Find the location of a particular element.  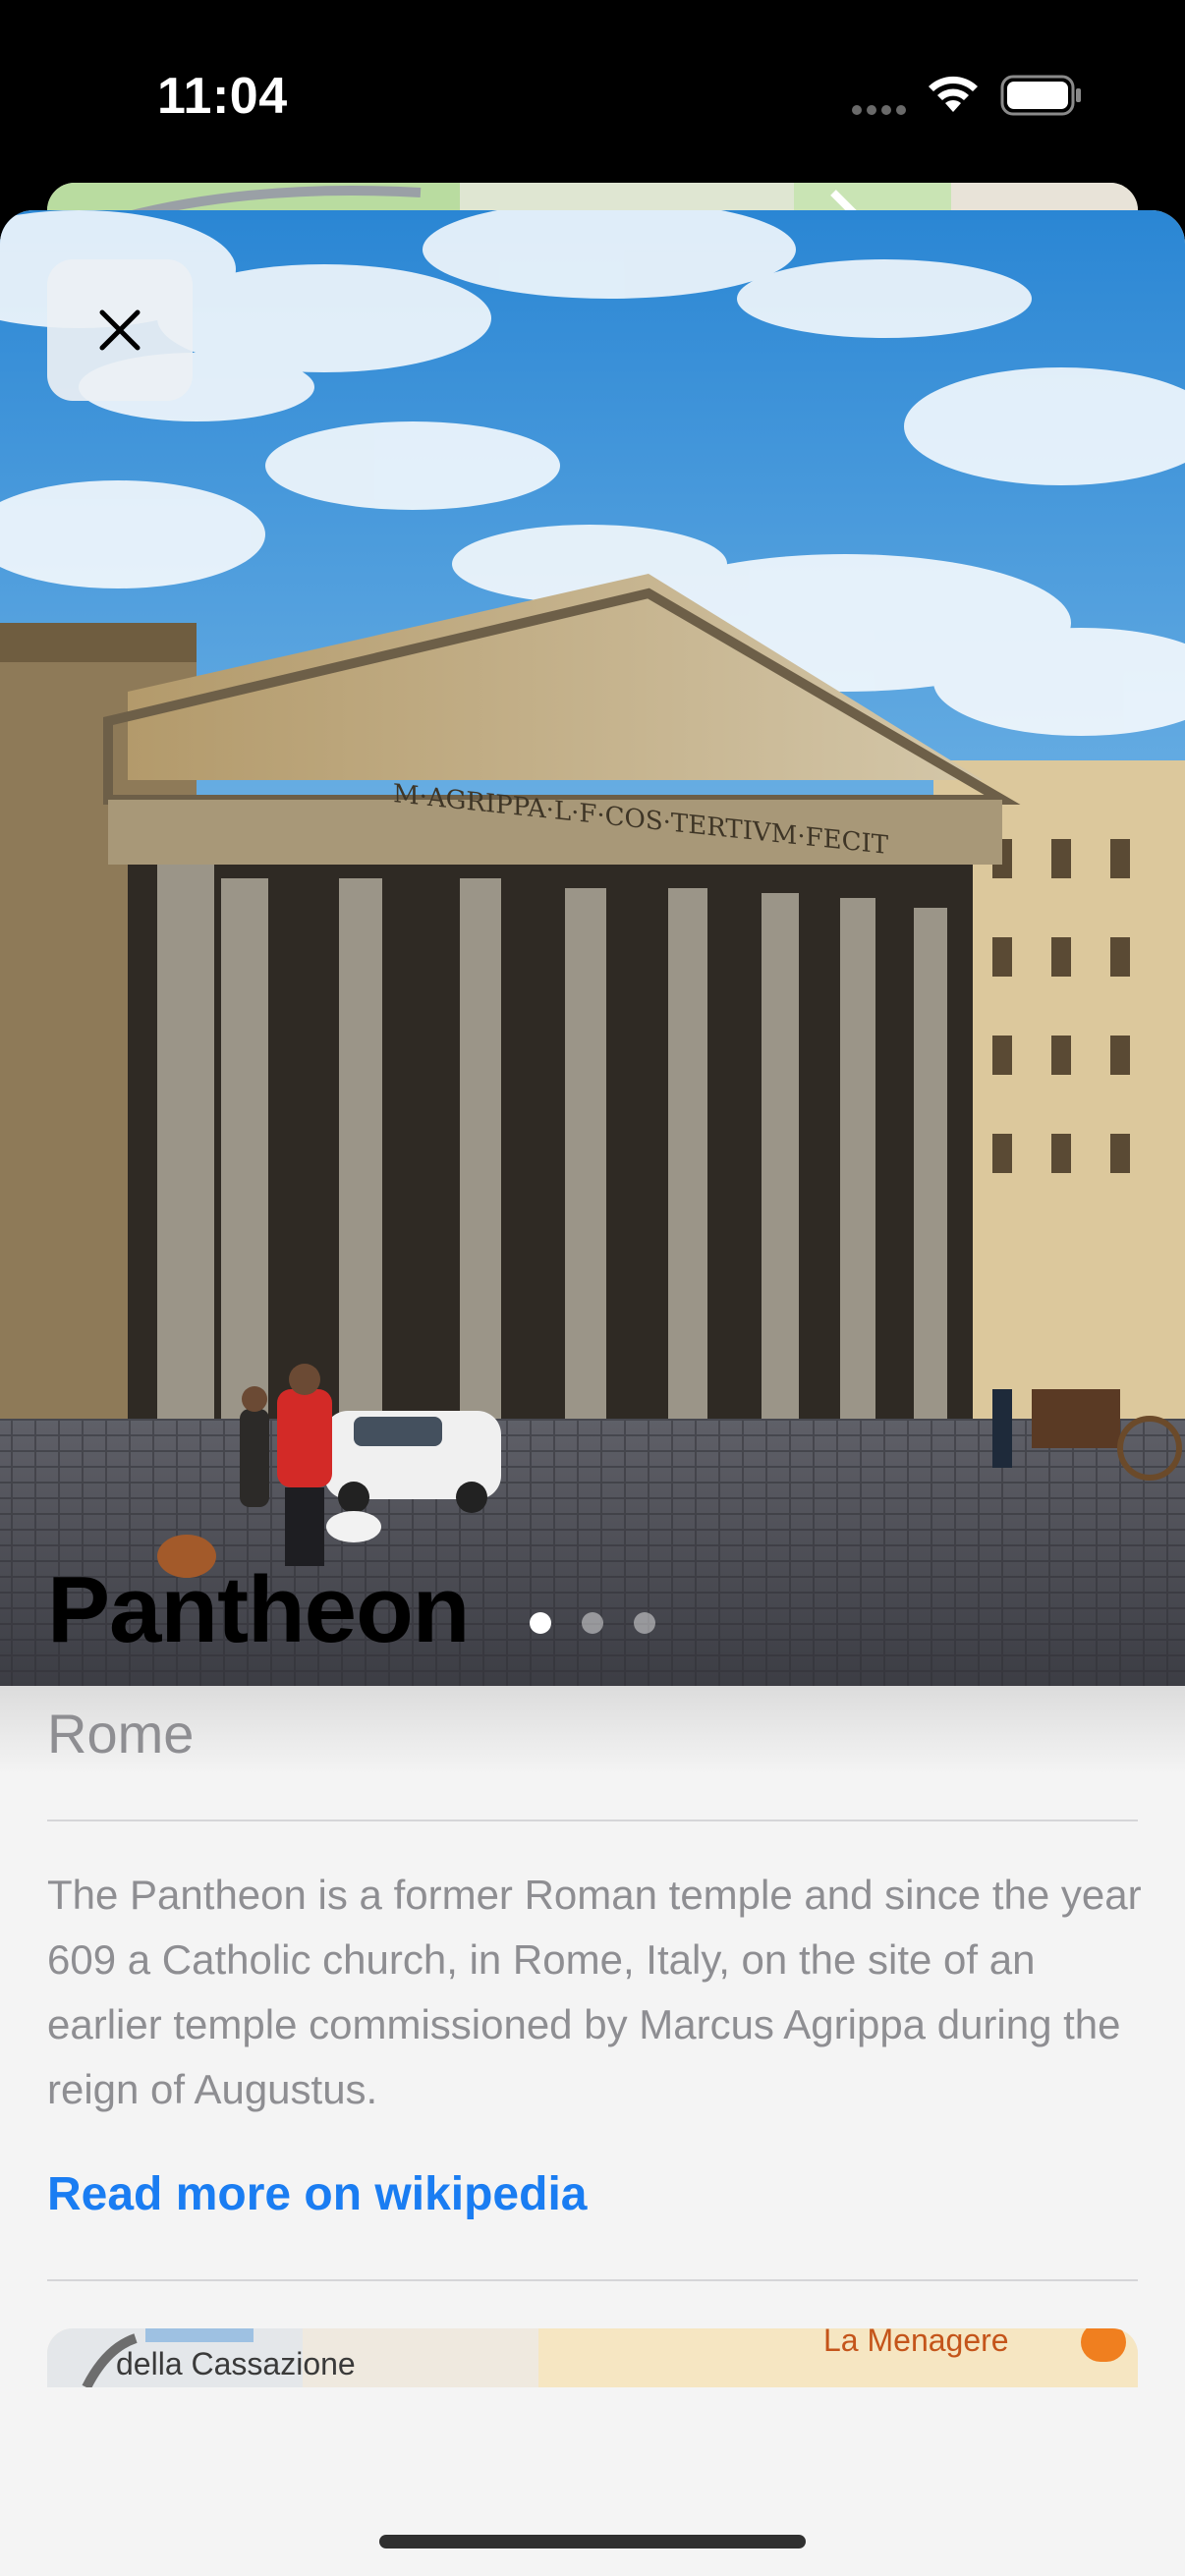

close-icon is located at coordinates (120, 330).